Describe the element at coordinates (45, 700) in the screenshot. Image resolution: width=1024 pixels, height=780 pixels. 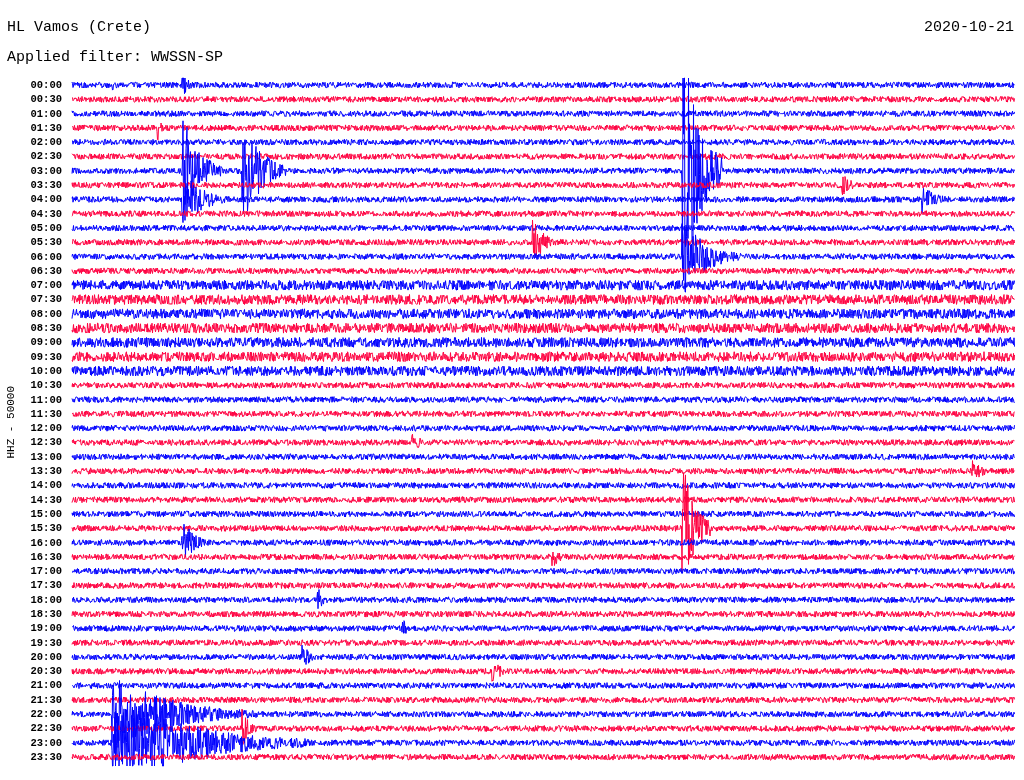
I see `time-label: 21:30` at that location.